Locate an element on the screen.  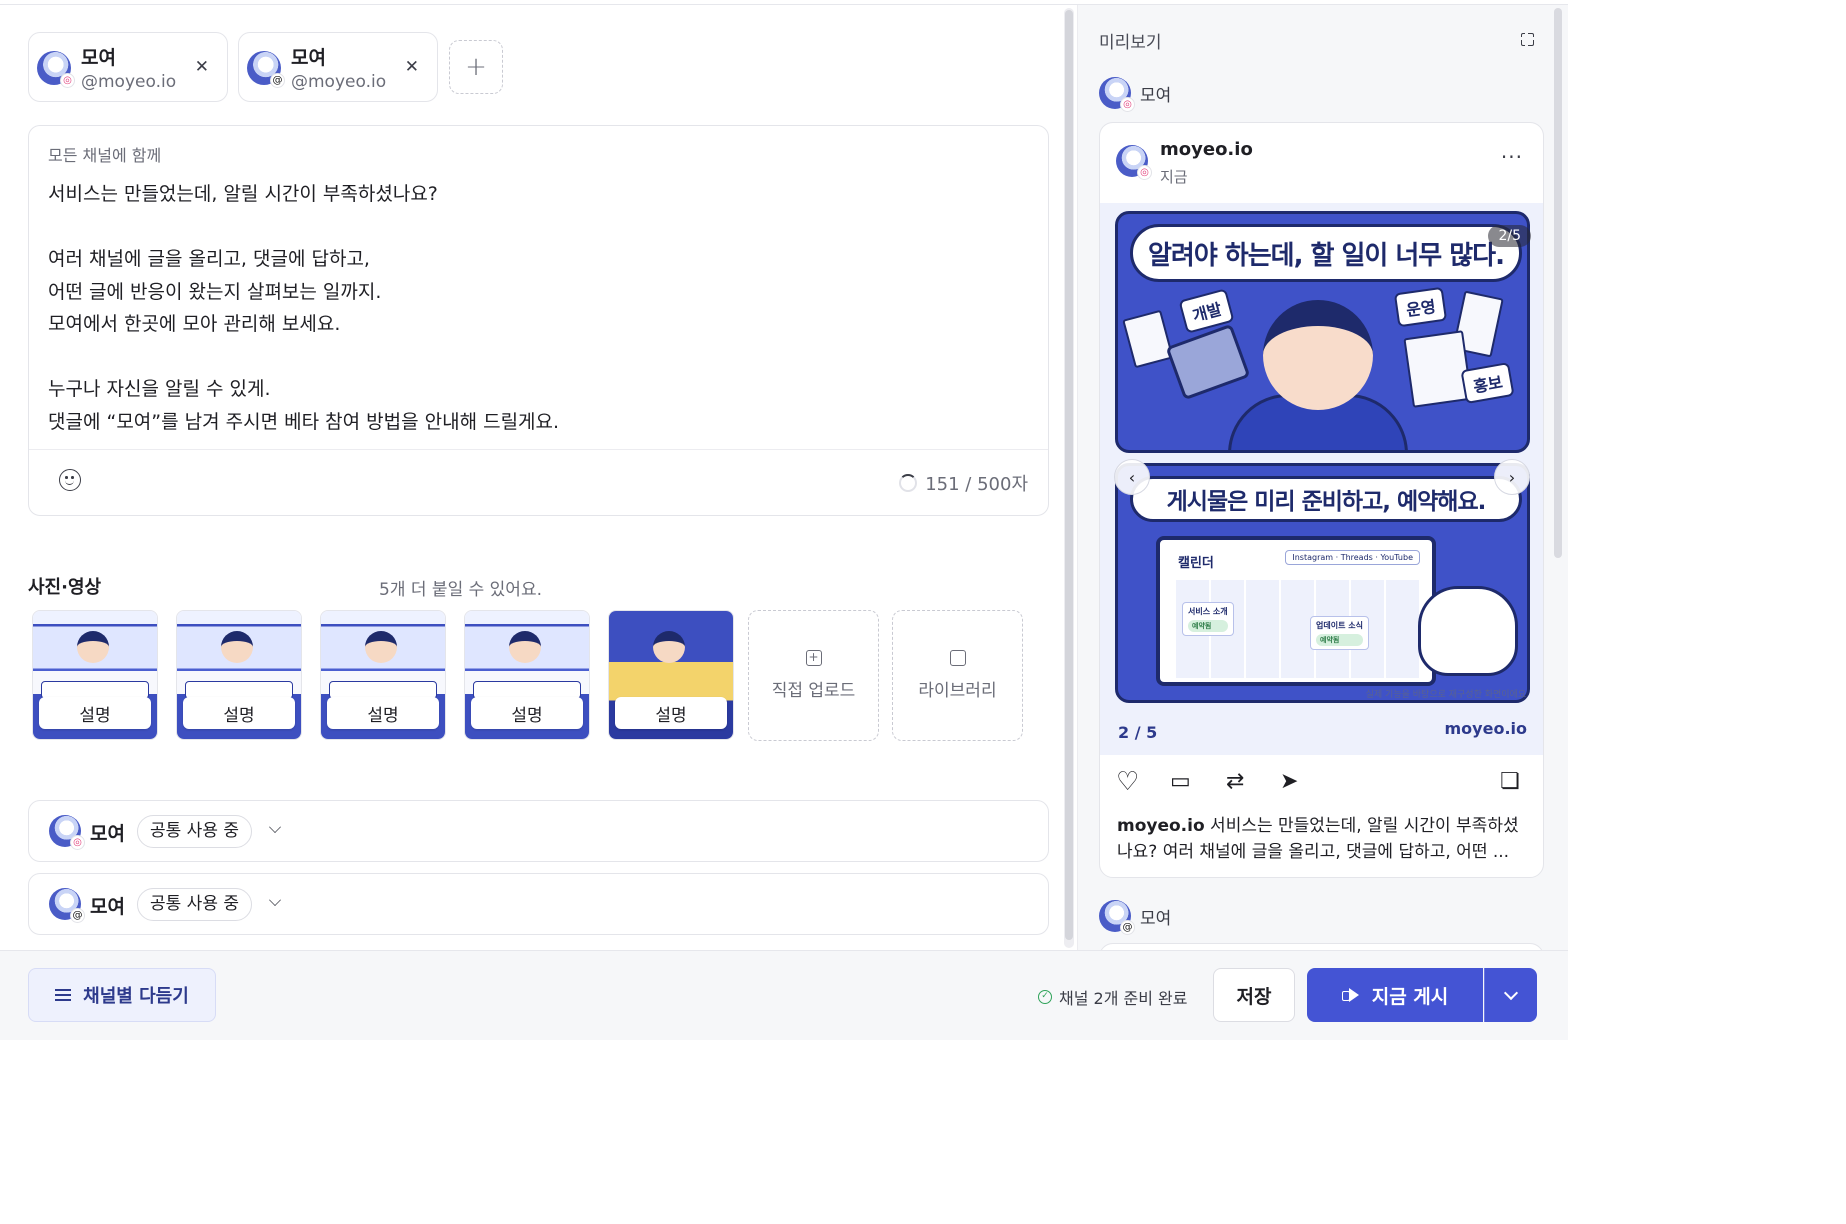
more-icon: ··· is located at coordinates (1512, 157).